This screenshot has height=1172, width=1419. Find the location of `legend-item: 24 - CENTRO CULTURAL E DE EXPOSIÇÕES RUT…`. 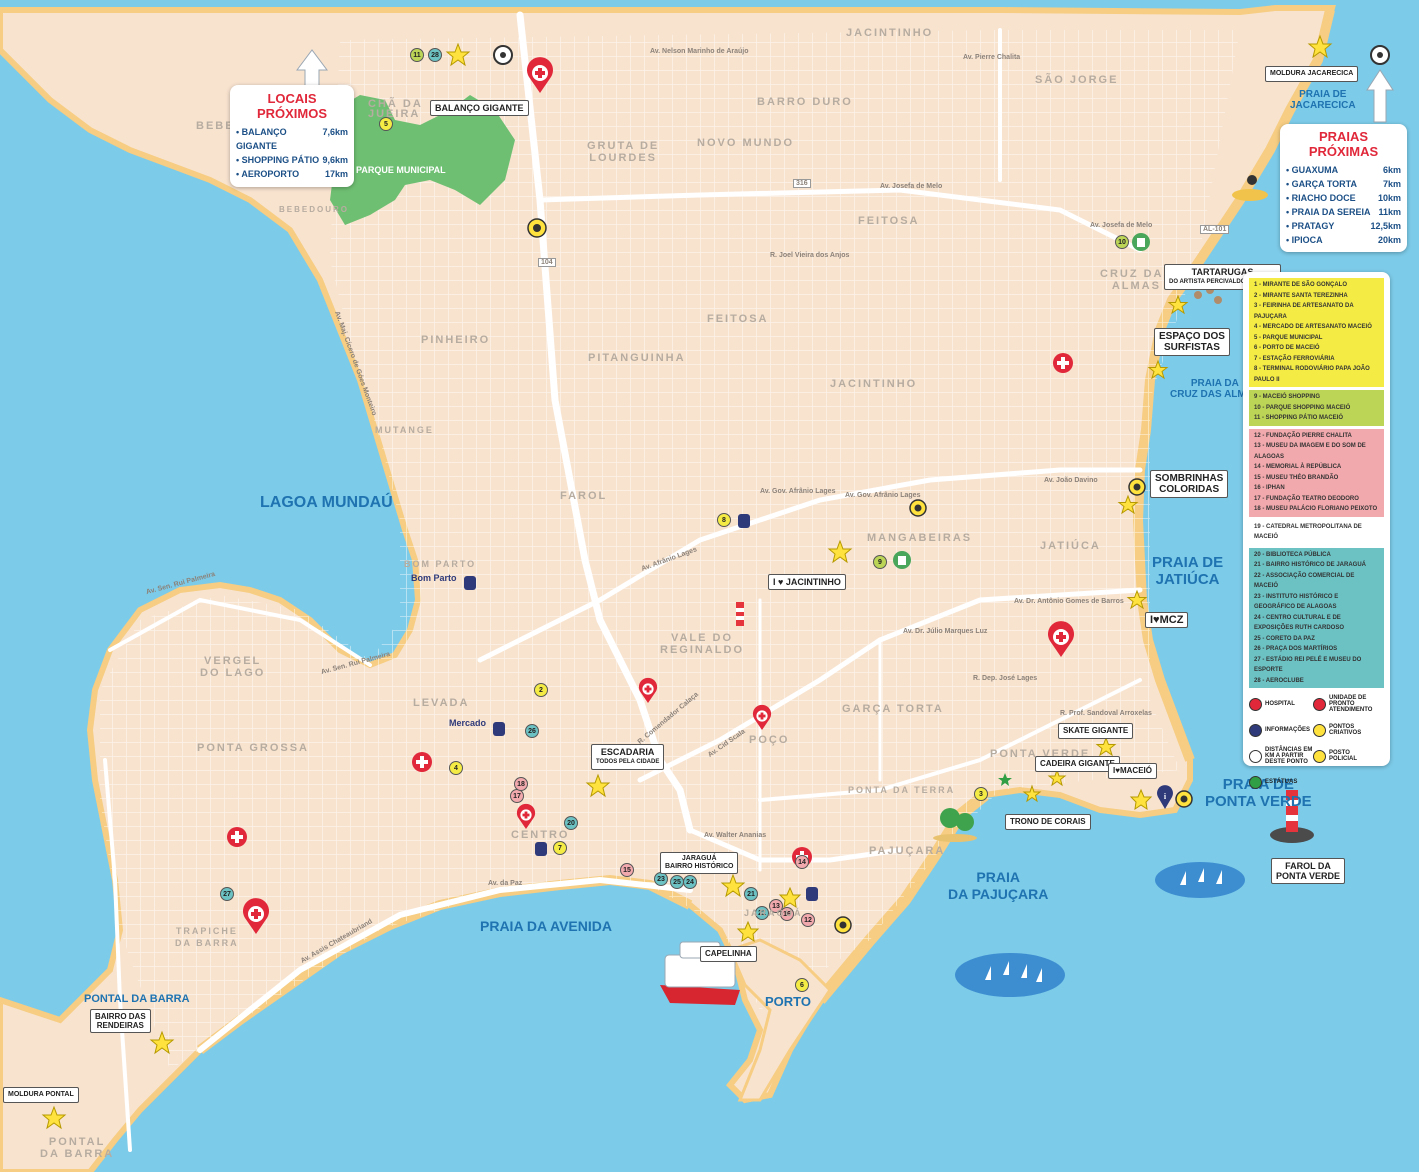

legend-item: 24 - CENTRO CULTURAL E DE EXPOSIÇÕES RUT… is located at coordinates (1299, 623).